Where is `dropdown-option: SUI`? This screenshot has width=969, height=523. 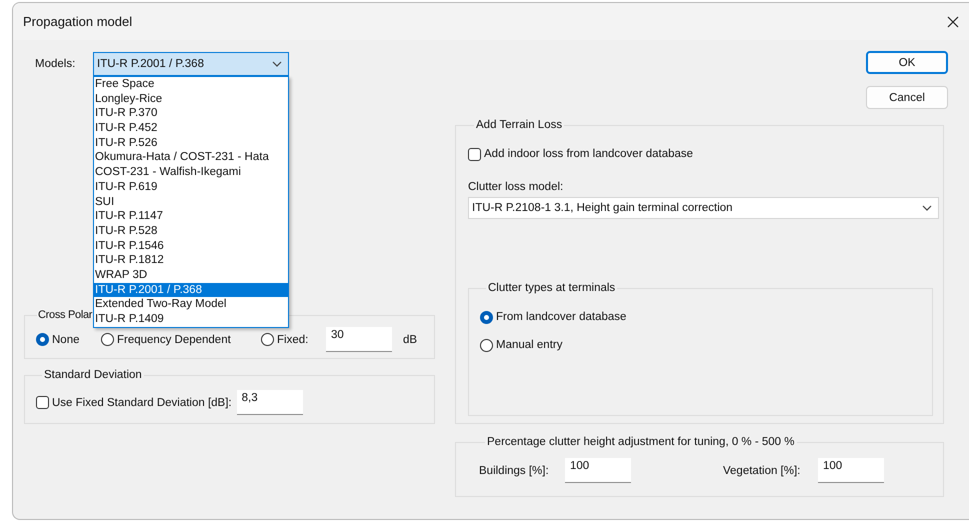 dropdown-option: SUI is located at coordinates (191, 202).